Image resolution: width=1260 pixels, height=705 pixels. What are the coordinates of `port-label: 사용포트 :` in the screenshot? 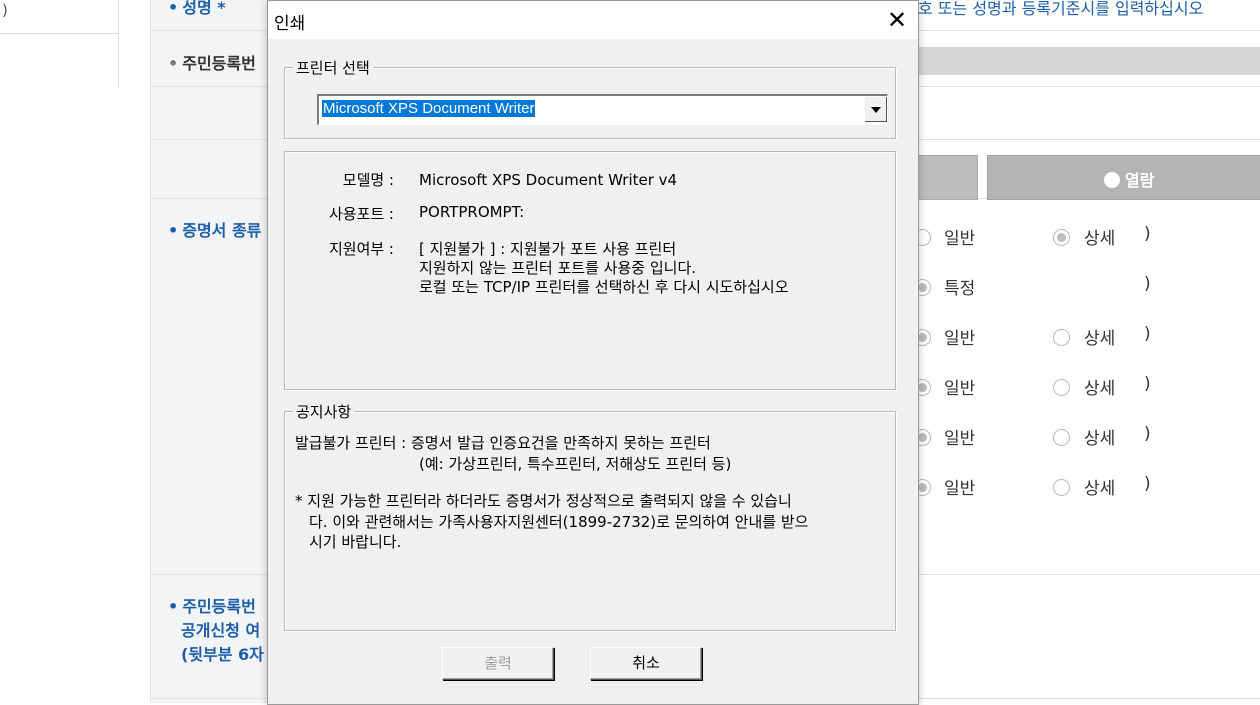 It's located at (361, 214).